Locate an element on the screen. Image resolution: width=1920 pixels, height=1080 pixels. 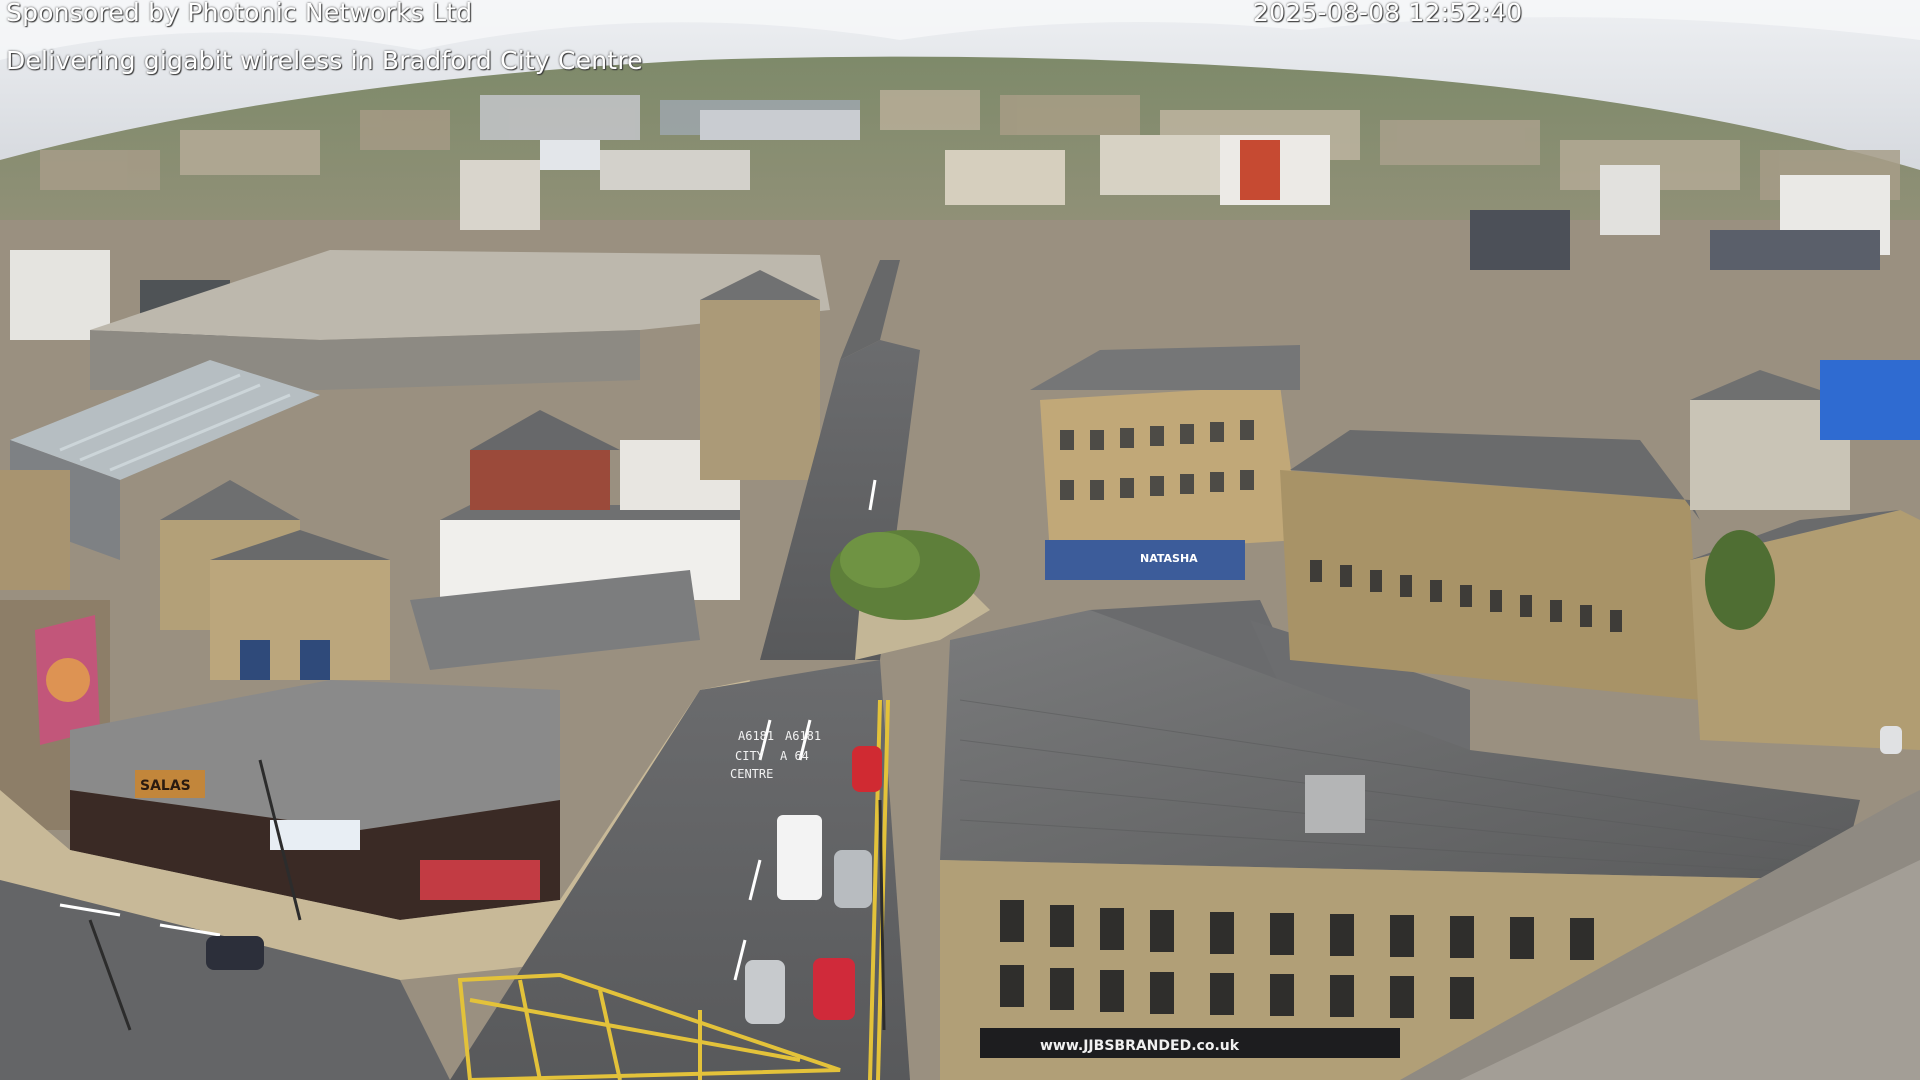
road-marking-a64: A 64 is located at coordinates (794, 756).